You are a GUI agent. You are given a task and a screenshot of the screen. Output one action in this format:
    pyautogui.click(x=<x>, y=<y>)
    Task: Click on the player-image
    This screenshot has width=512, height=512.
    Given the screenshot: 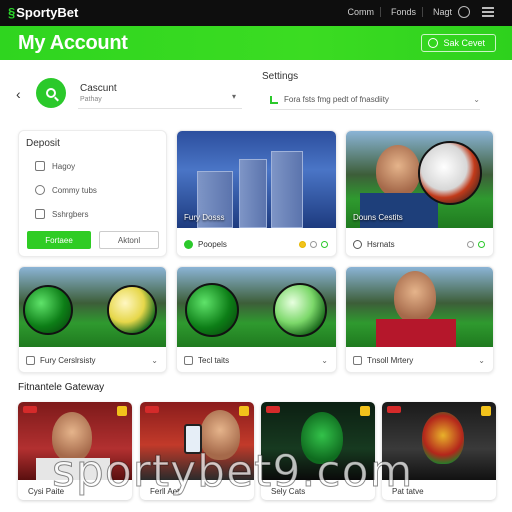 What is the action you would take?
    pyautogui.click(x=419, y=307)
    